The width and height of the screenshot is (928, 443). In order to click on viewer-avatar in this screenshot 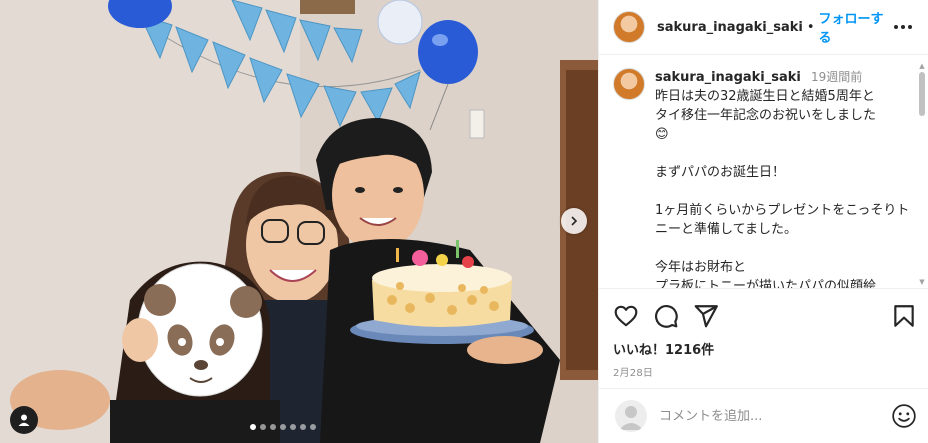, I will do `click(631, 416)`.